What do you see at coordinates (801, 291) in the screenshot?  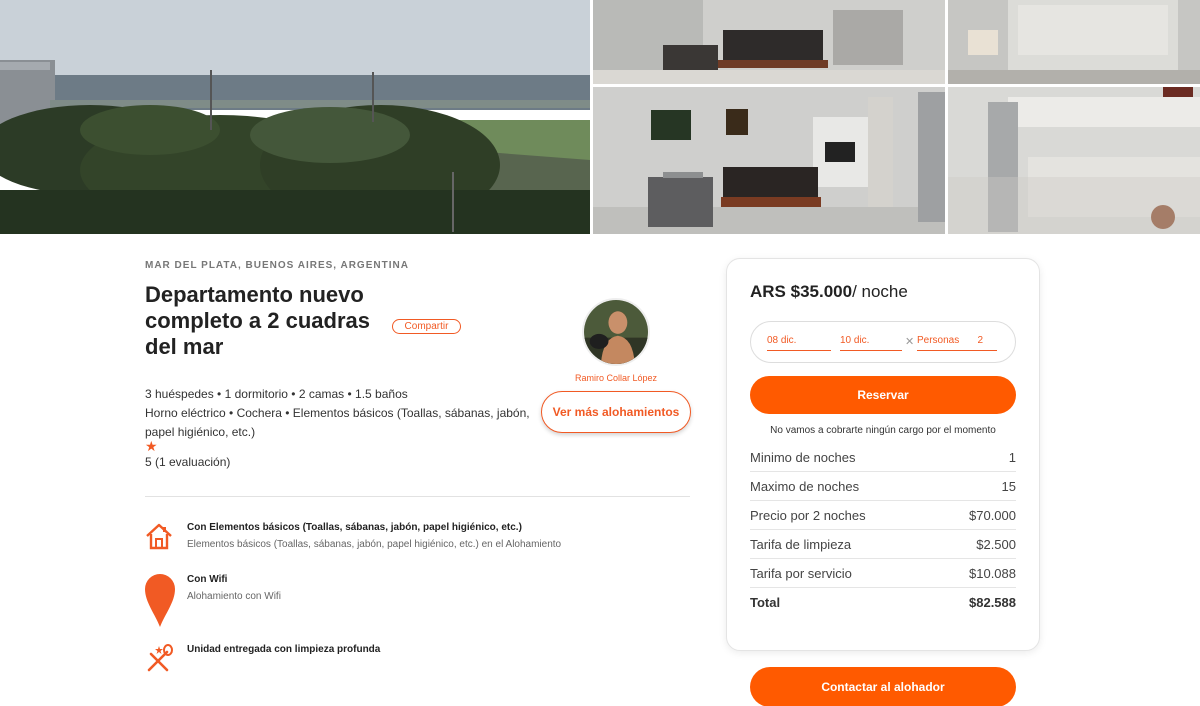 I see `price-amount: ARS $35.000` at bounding box center [801, 291].